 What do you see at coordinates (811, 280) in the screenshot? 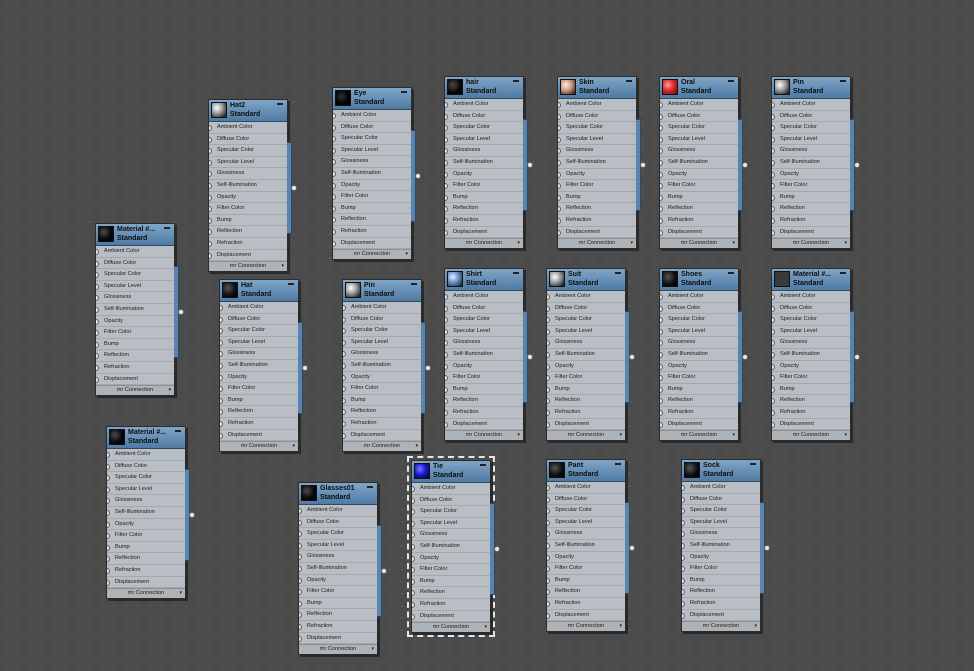
I see `node-header: Material #... Standard` at bounding box center [811, 280].